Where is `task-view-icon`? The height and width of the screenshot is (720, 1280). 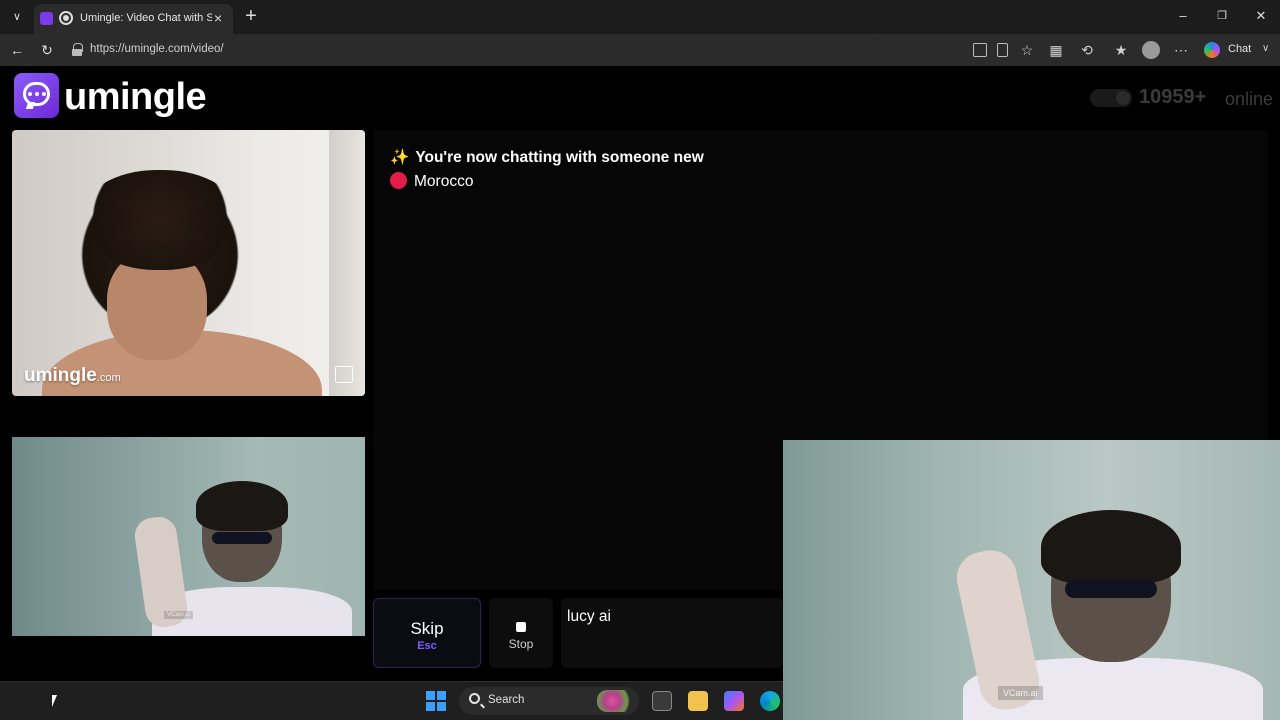 task-view-icon is located at coordinates (662, 701).